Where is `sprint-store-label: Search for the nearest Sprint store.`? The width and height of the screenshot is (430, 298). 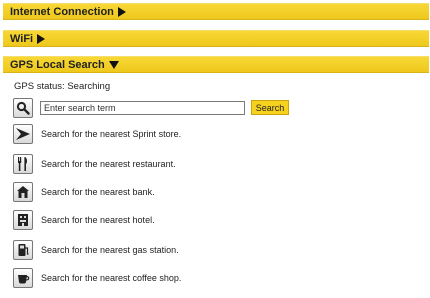
sprint-store-label: Search for the nearest Sprint store. is located at coordinates (111, 134).